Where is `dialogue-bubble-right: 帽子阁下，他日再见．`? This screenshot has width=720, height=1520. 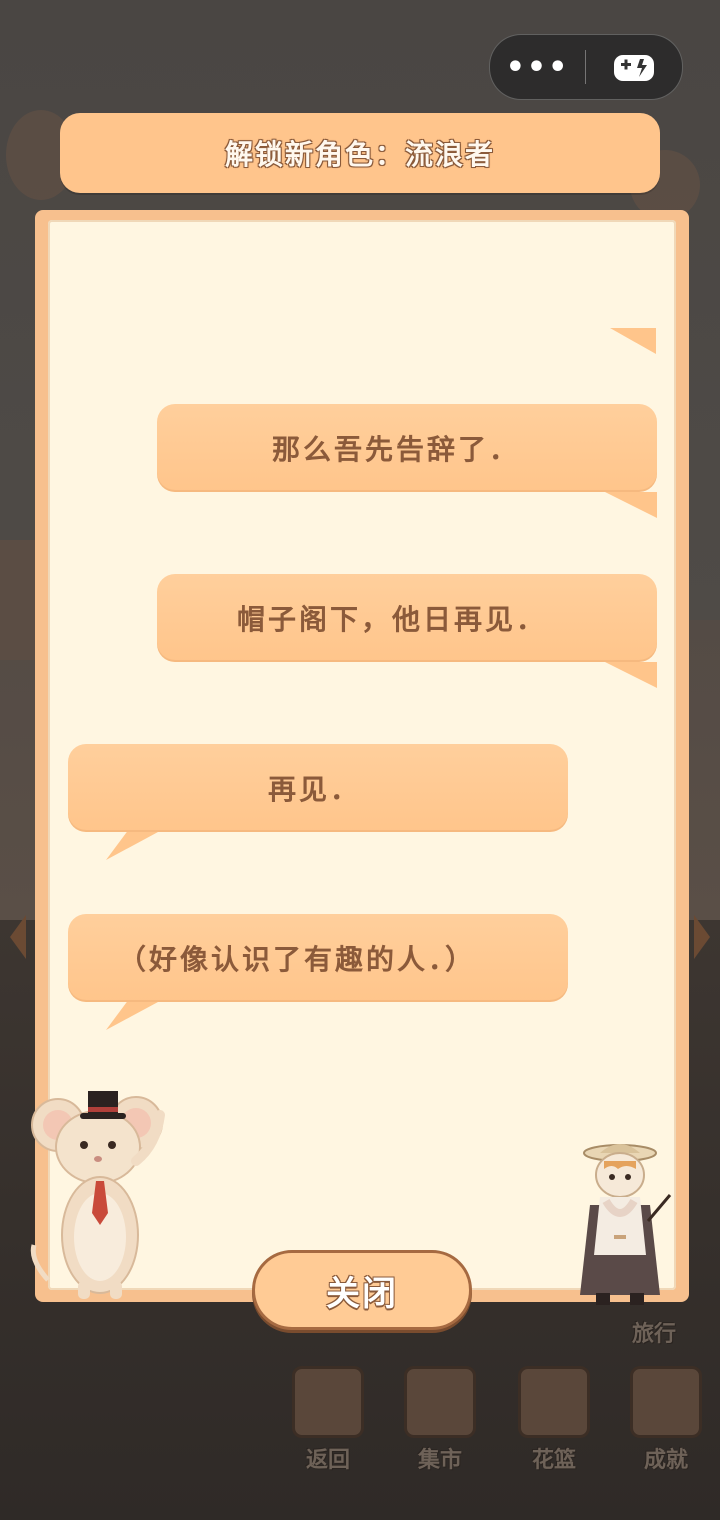
dialogue-bubble-right: 帽子阁下，他日再见． is located at coordinates (407, 618).